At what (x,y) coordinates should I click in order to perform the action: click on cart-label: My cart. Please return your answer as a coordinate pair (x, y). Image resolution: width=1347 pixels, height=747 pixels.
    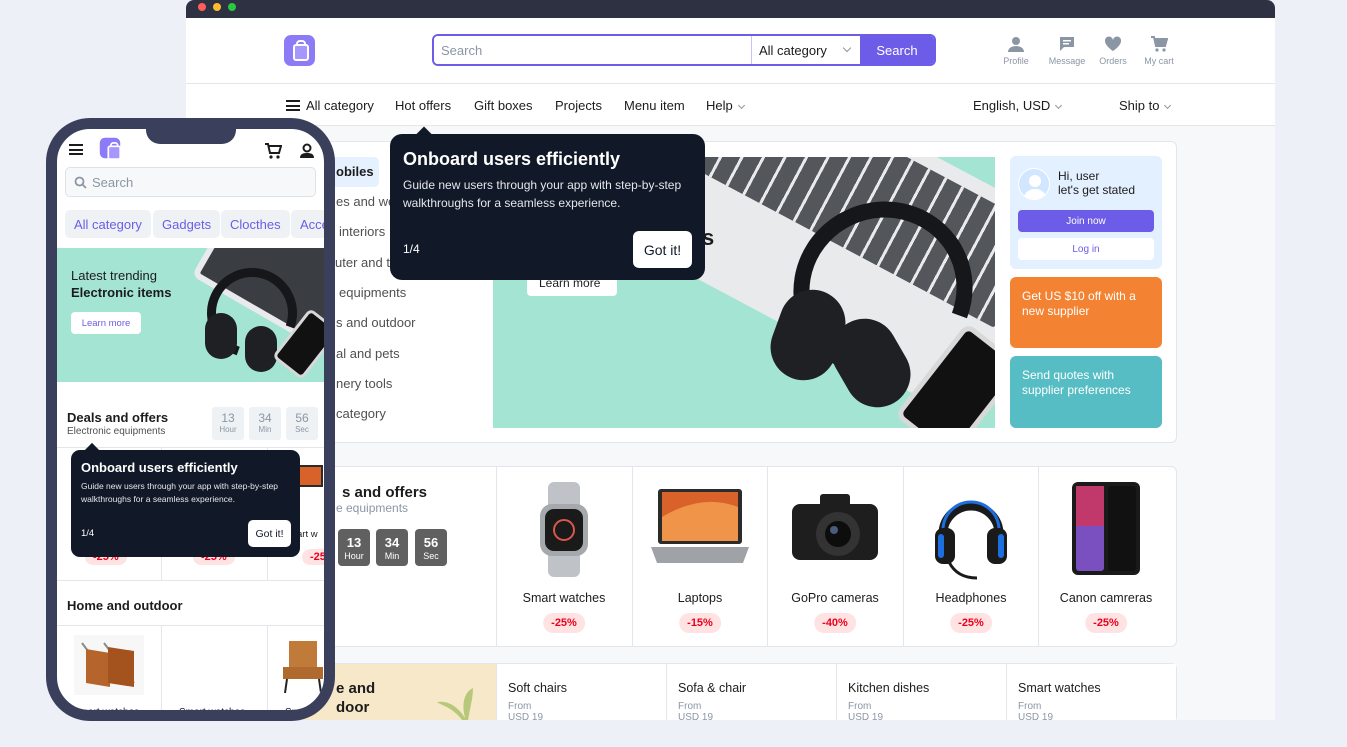
    Looking at the image, I should click on (1159, 61).